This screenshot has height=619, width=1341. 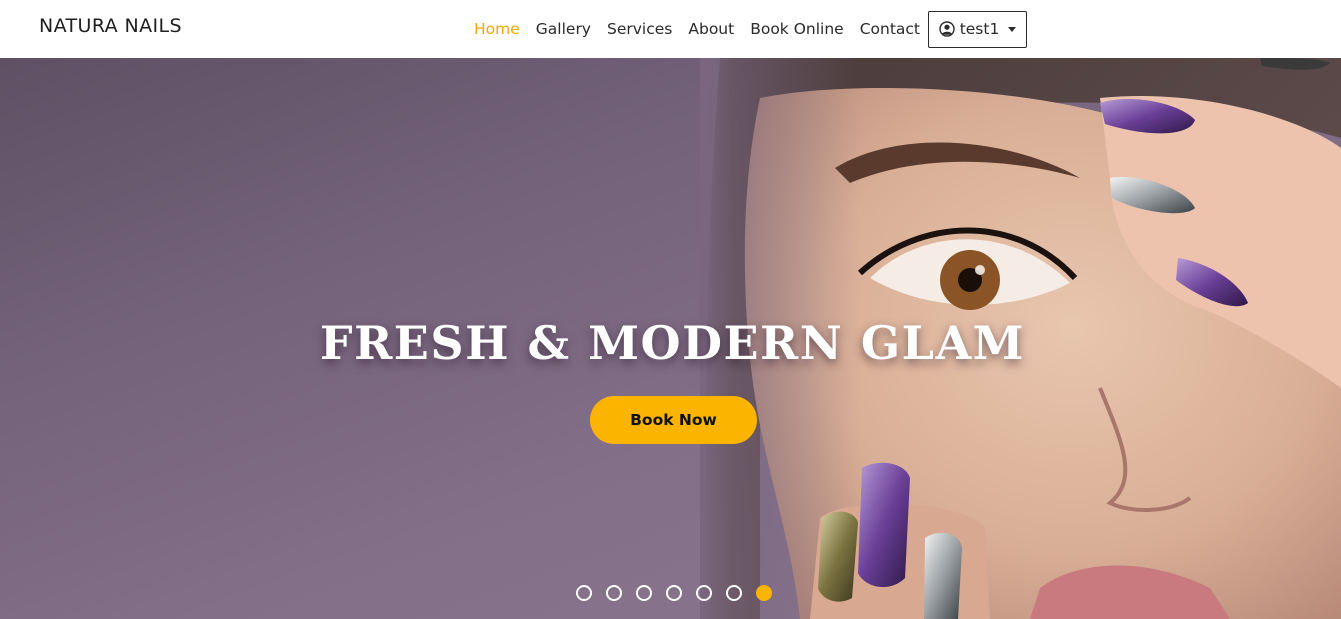 I want to click on user-menu-button: test1, so click(x=978, y=29).